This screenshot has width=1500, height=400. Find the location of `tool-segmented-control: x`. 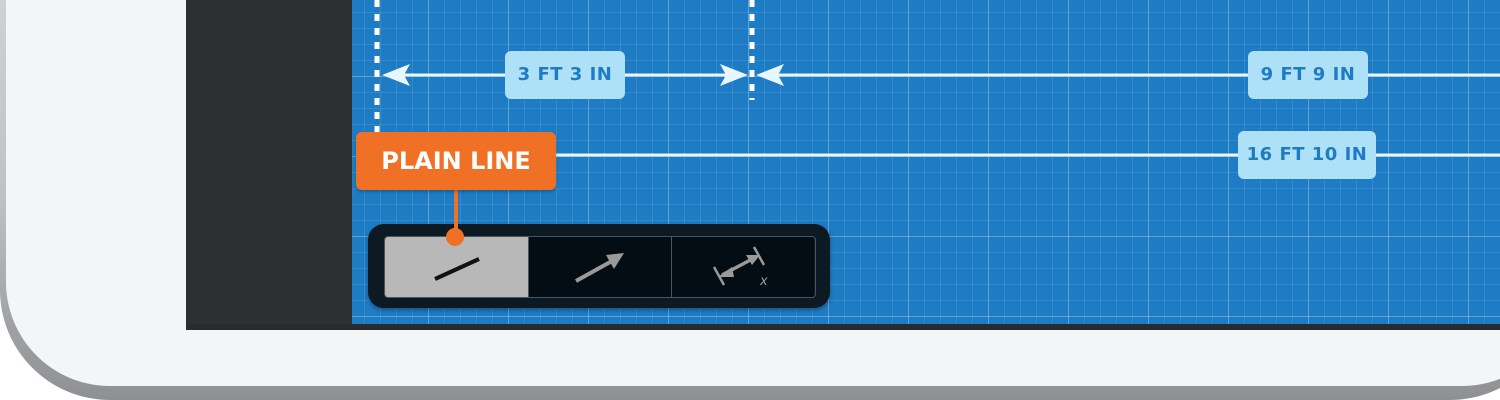

tool-segmented-control: x is located at coordinates (600, 267).